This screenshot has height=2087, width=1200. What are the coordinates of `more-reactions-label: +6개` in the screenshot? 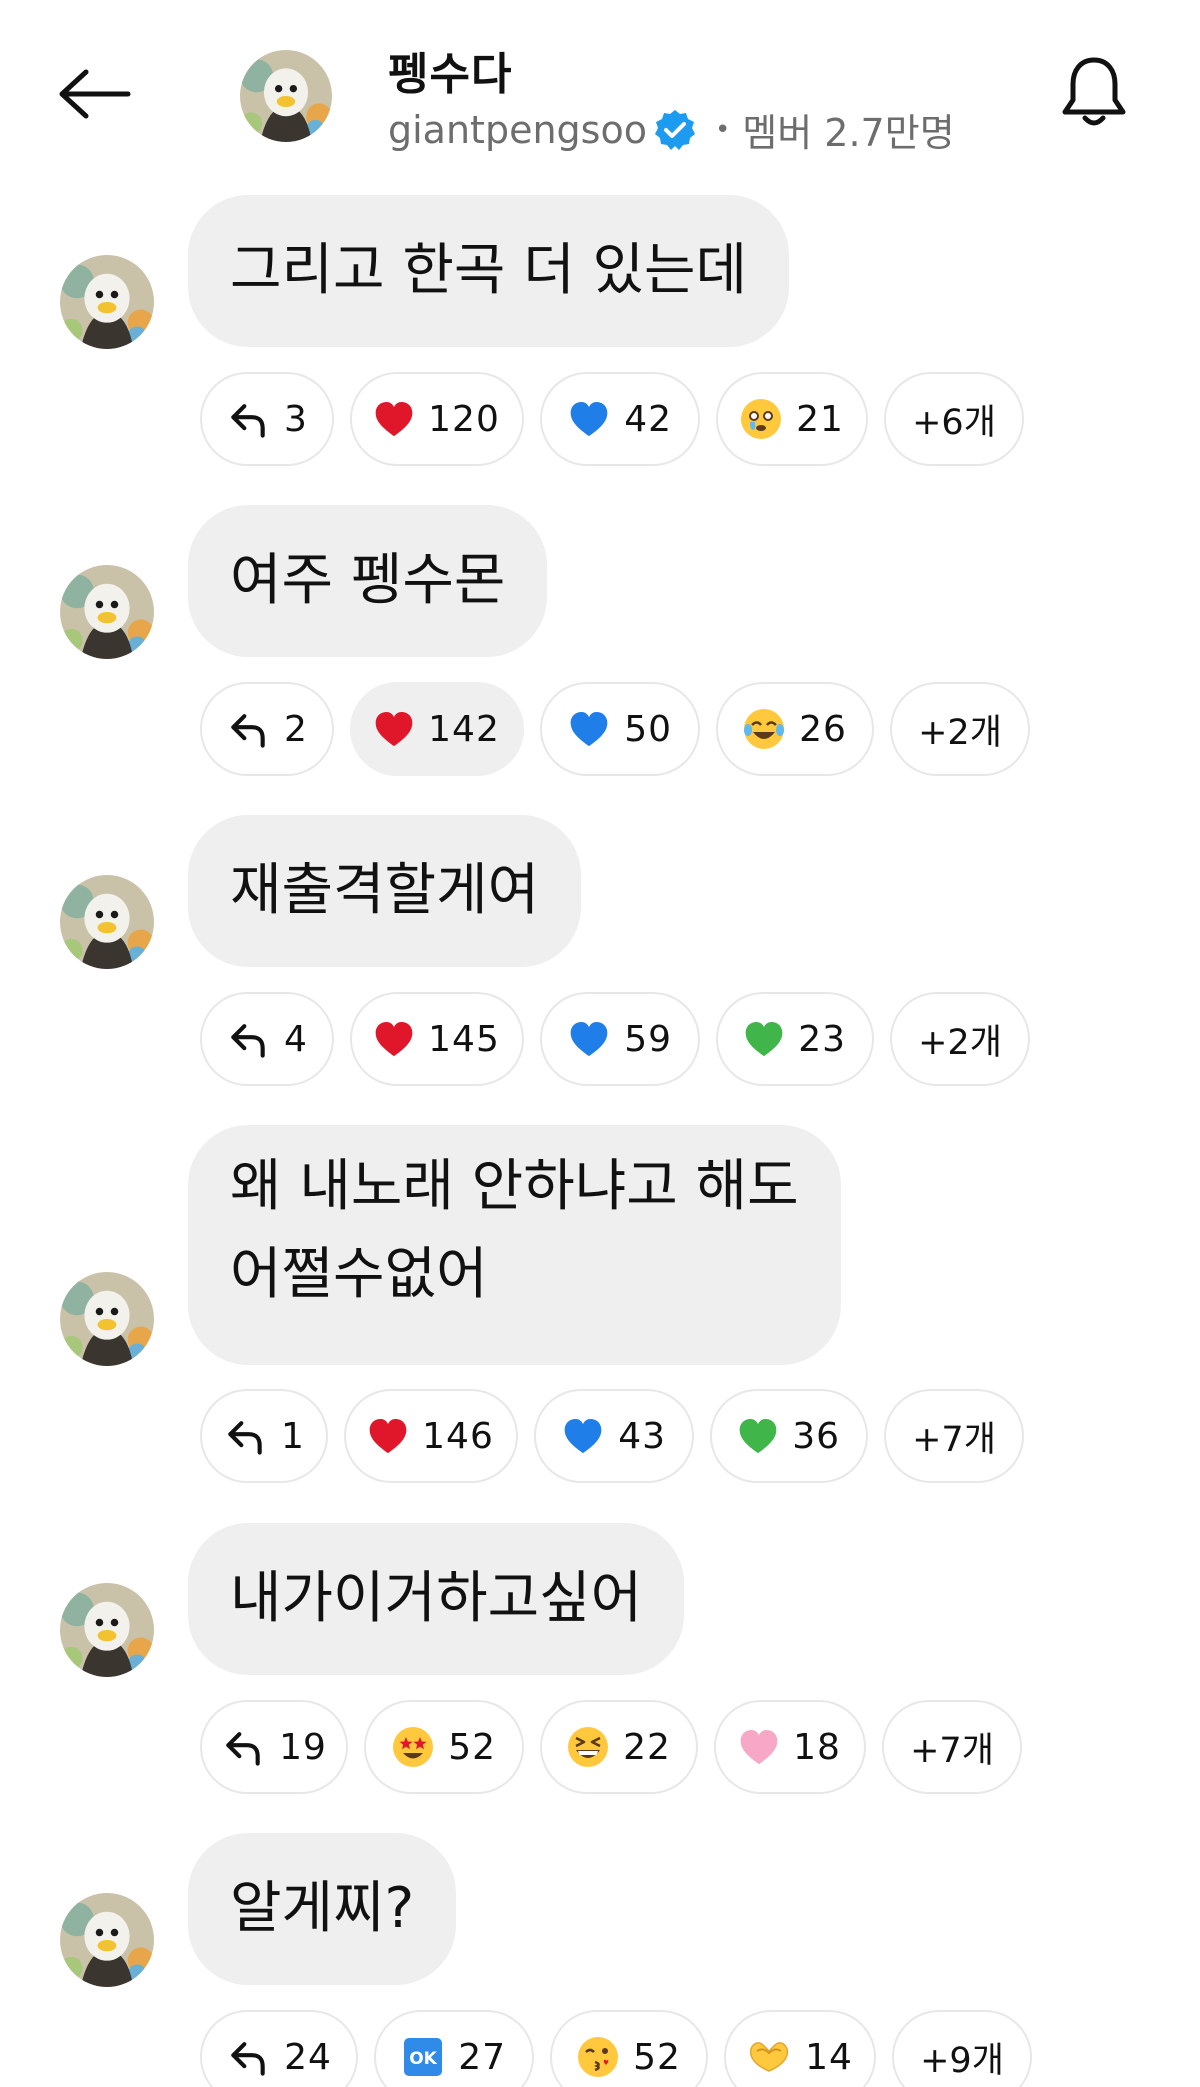 It's located at (954, 422).